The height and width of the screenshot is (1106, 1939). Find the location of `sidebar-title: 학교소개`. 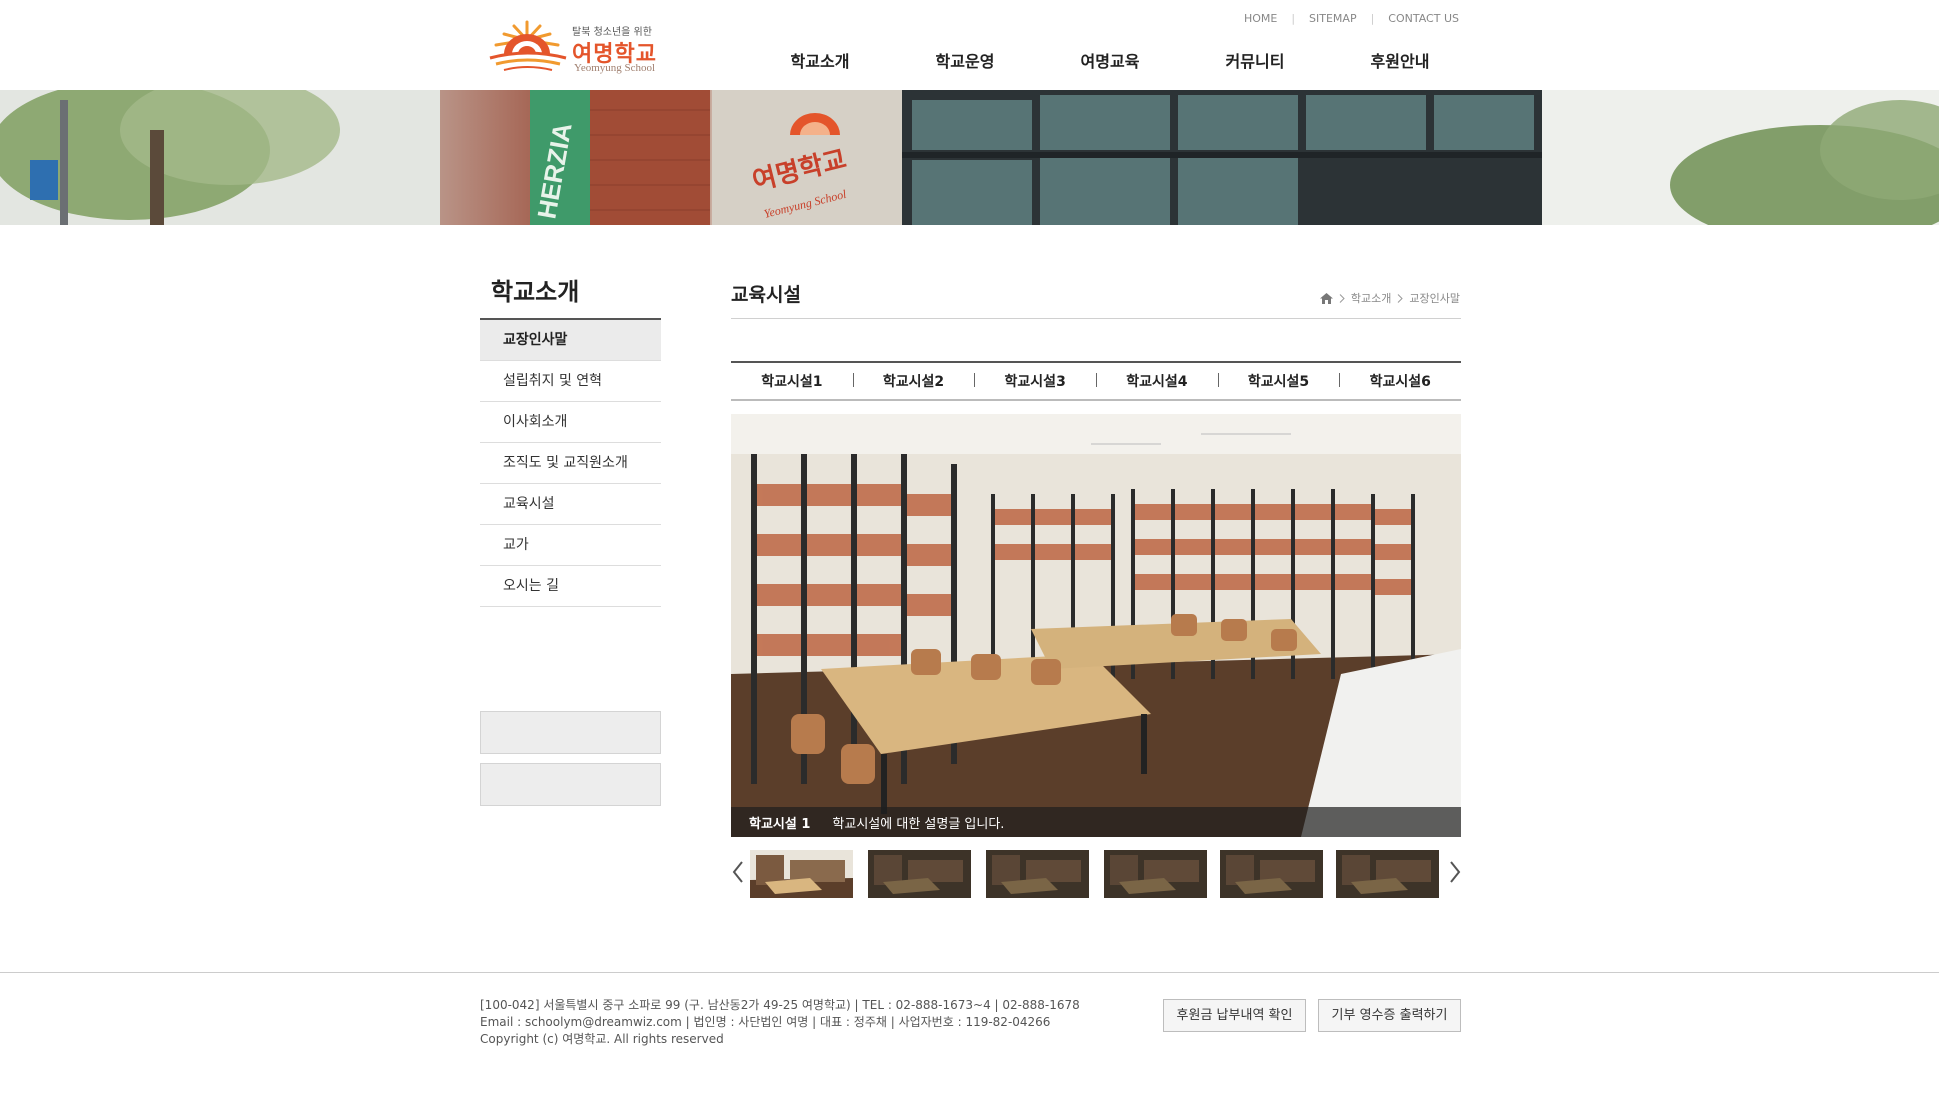

sidebar-title: 학교소개 is located at coordinates (535, 292).